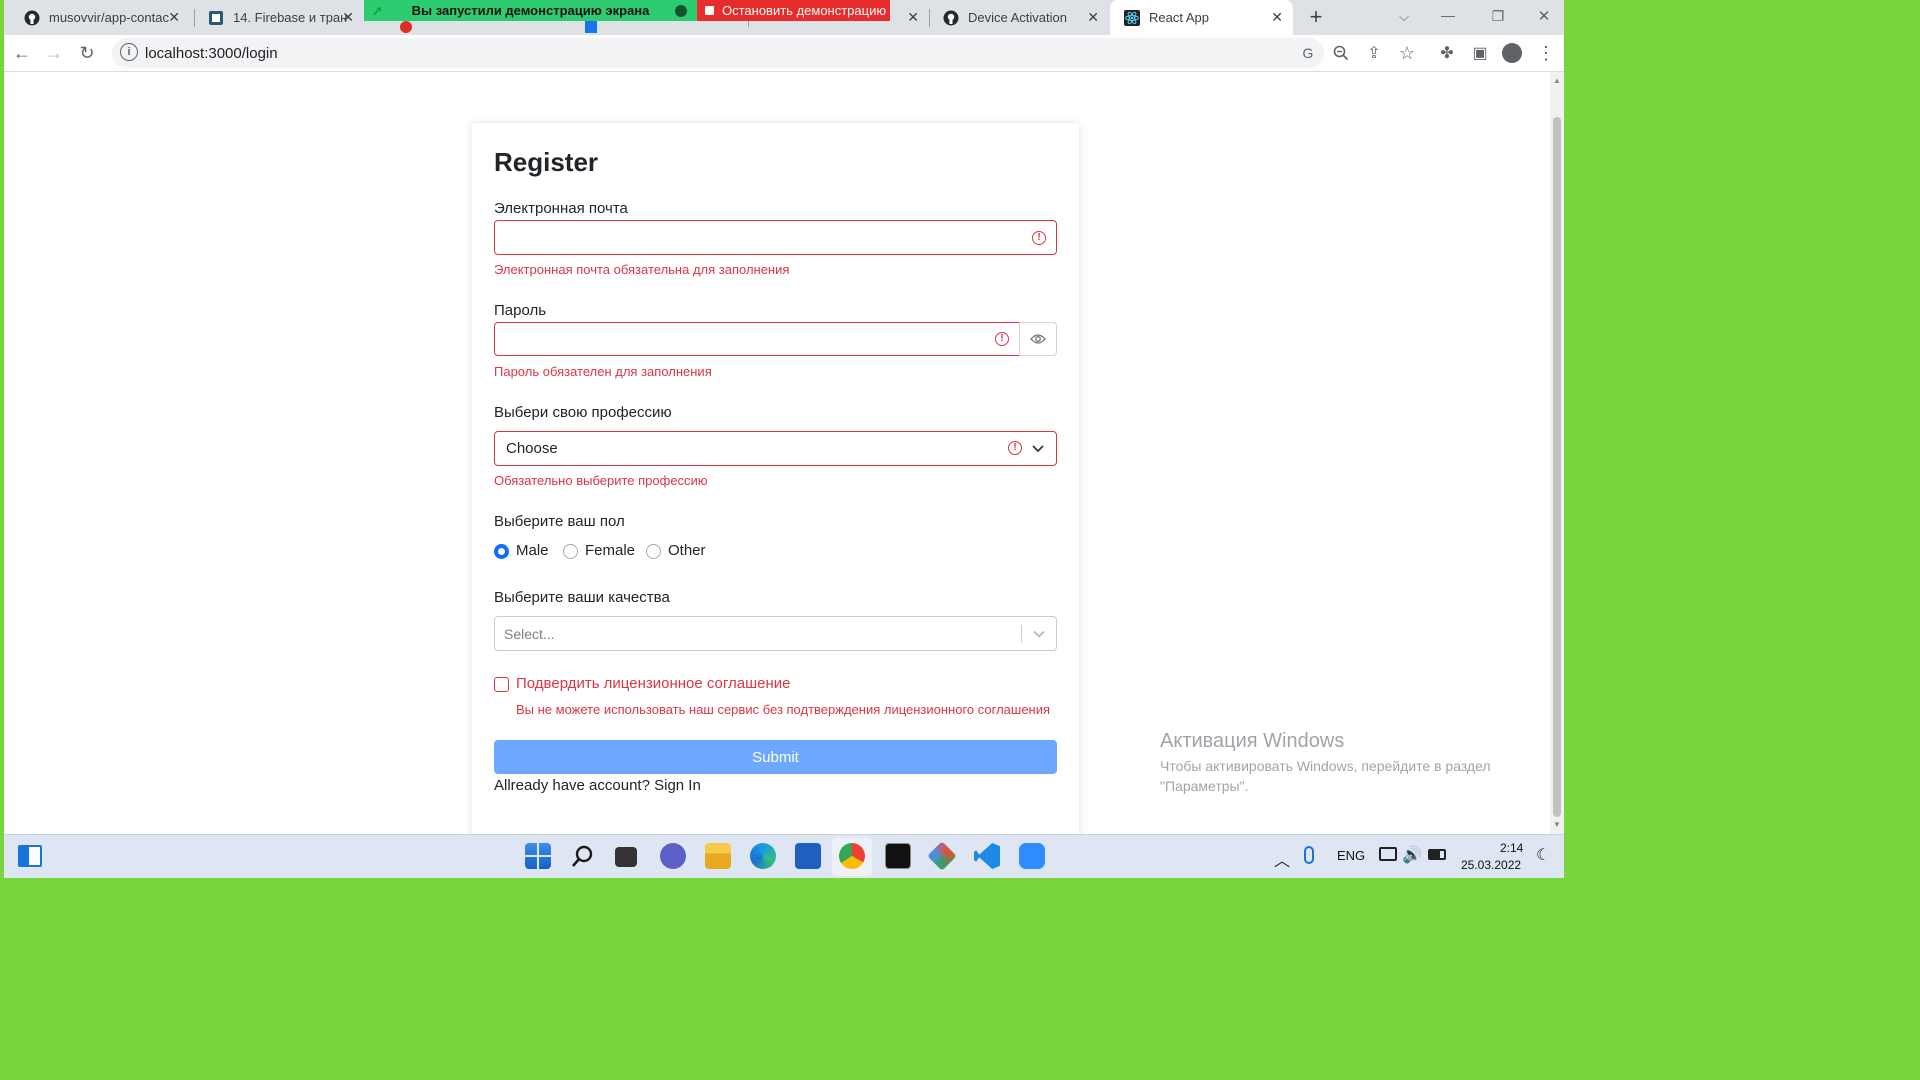 This screenshot has height=1080, width=1920. What do you see at coordinates (1447, 53) in the screenshot?
I see `extensions-icon: ✤` at bounding box center [1447, 53].